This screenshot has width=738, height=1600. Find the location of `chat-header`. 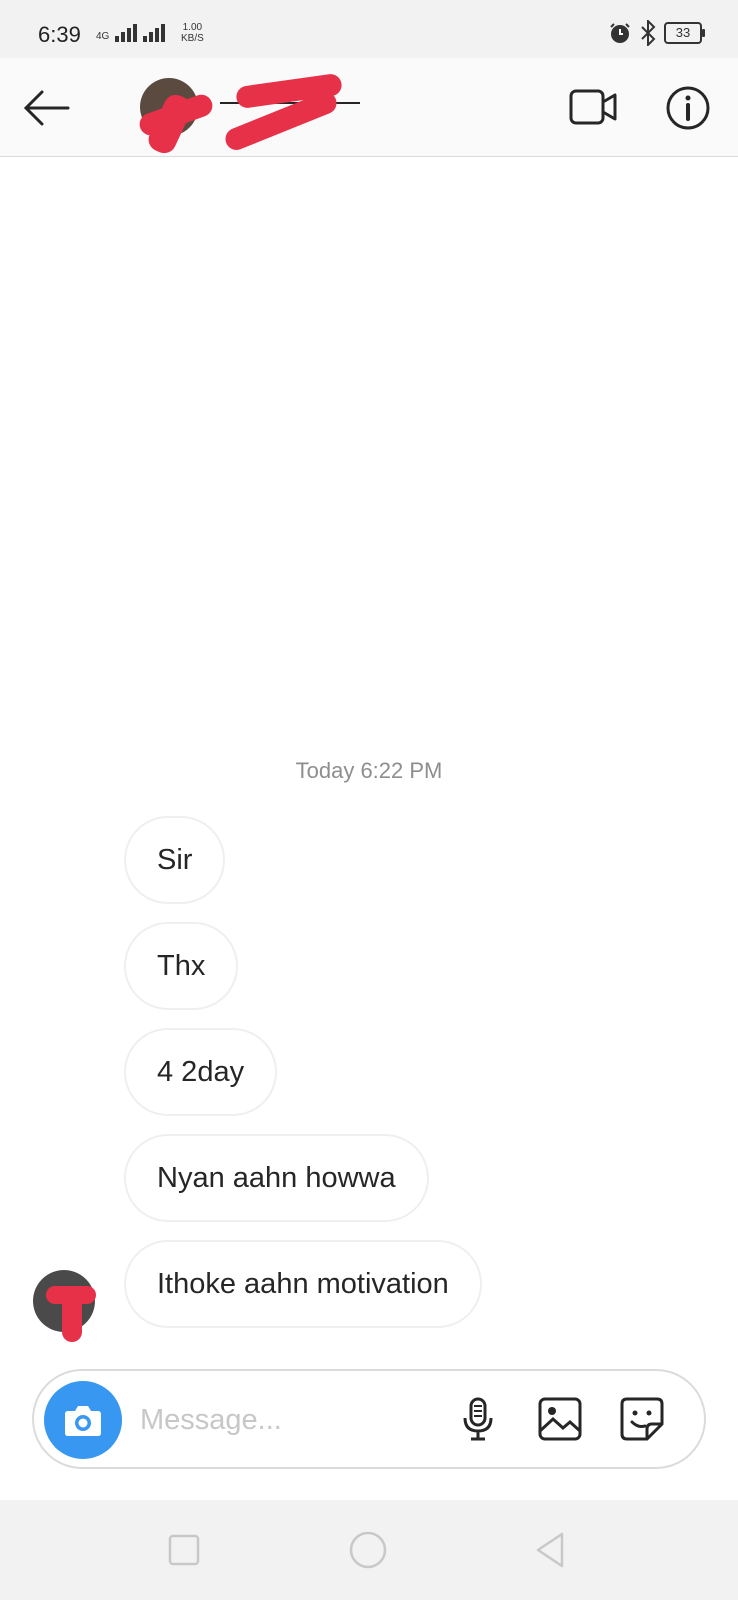

chat-header is located at coordinates (369, 108).